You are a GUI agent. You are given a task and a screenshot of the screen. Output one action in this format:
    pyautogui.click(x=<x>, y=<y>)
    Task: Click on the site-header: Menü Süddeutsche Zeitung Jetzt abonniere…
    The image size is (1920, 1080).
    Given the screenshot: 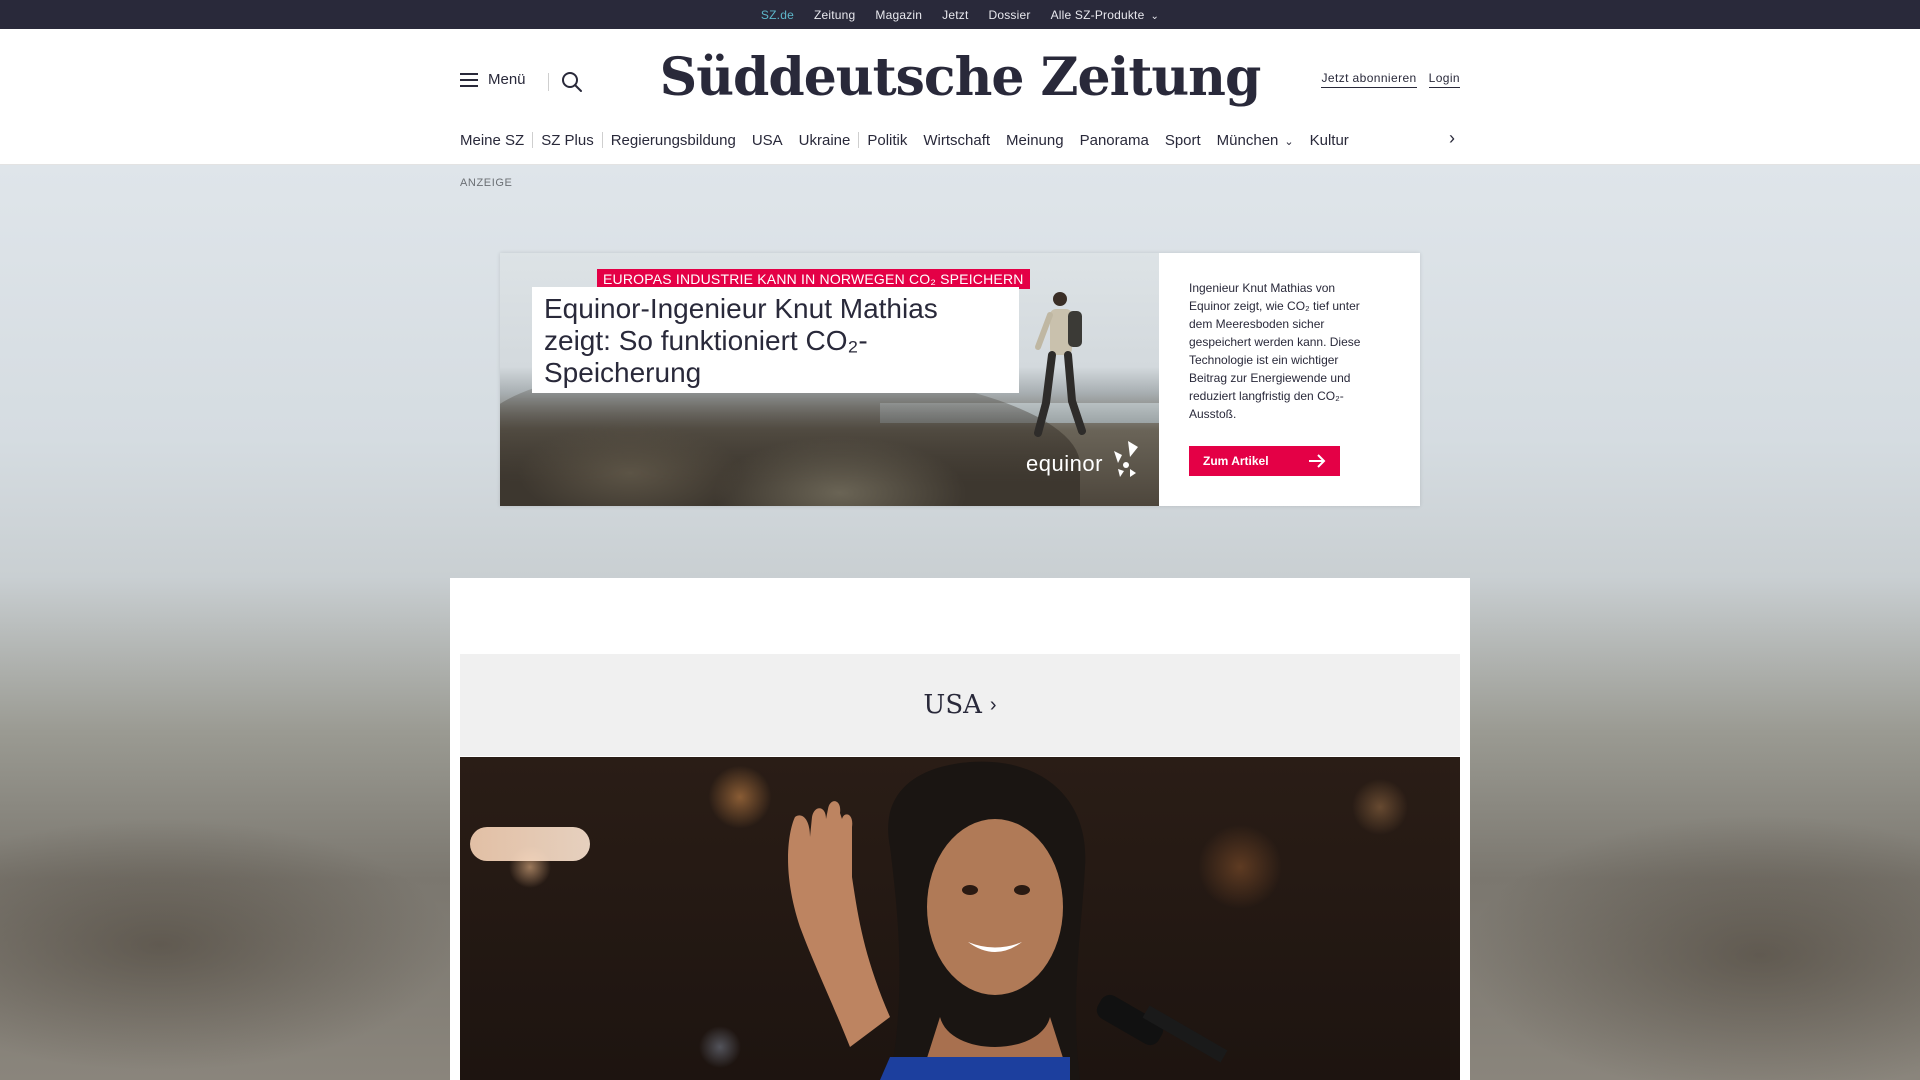 What is the action you would take?
    pyautogui.click(x=960, y=97)
    